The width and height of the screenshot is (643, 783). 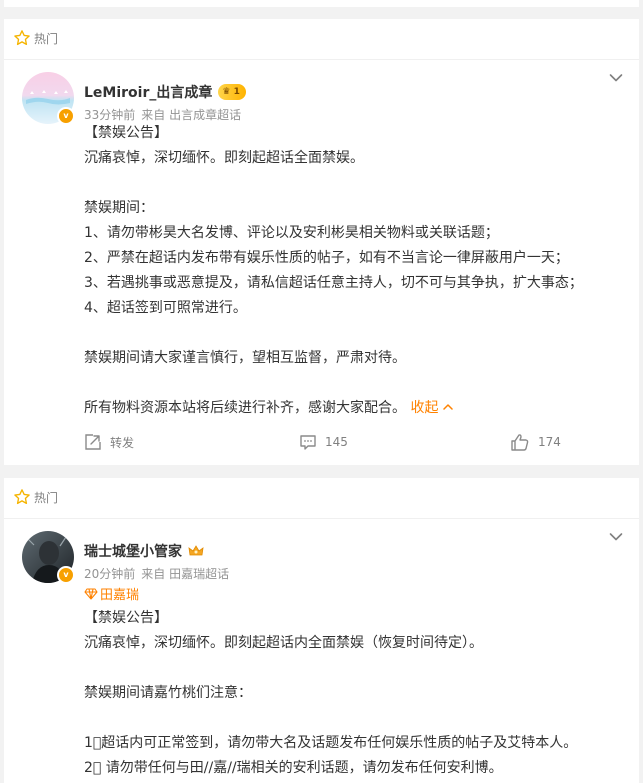 I want to click on post-meta: 20分钟前 来自 田嘉瑞超话, so click(x=156, y=573).